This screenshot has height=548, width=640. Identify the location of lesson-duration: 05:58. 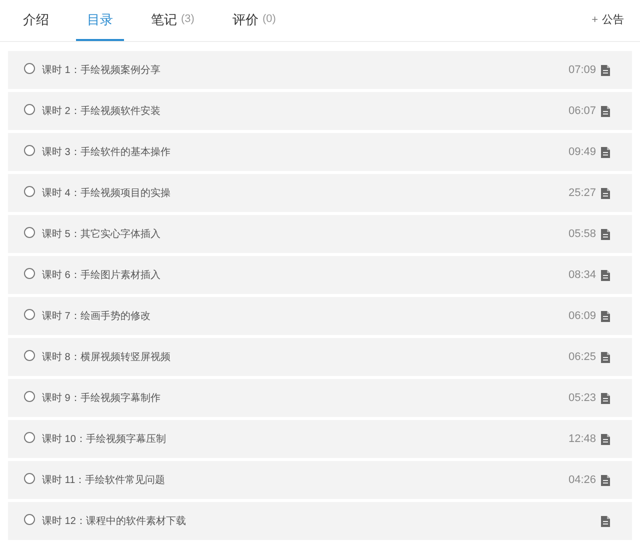
(582, 234).